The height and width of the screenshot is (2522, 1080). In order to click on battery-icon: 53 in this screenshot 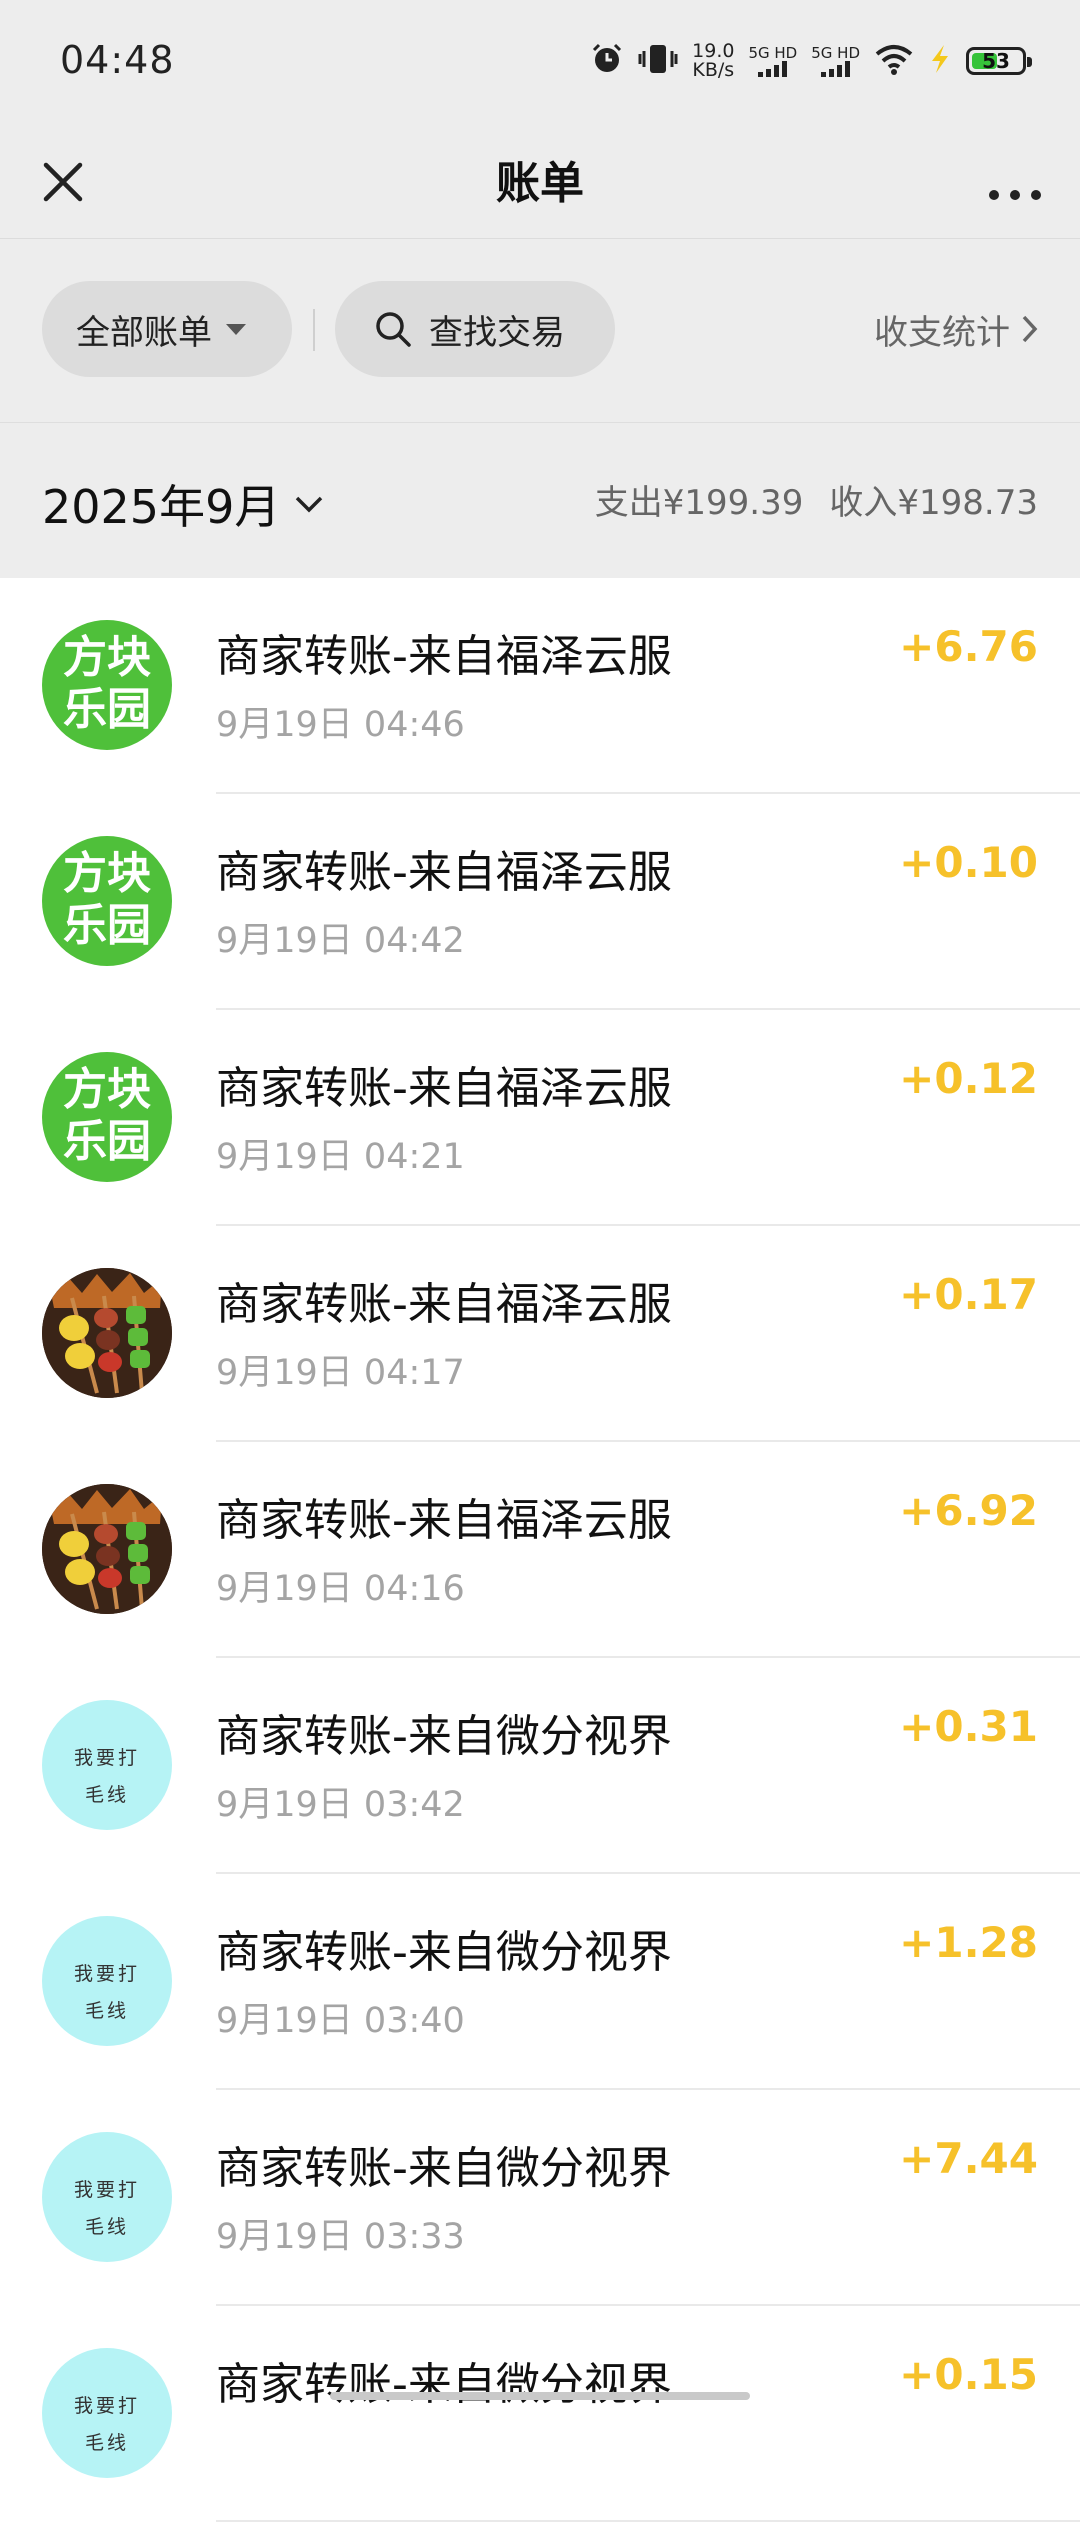, I will do `click(999, 61)`.